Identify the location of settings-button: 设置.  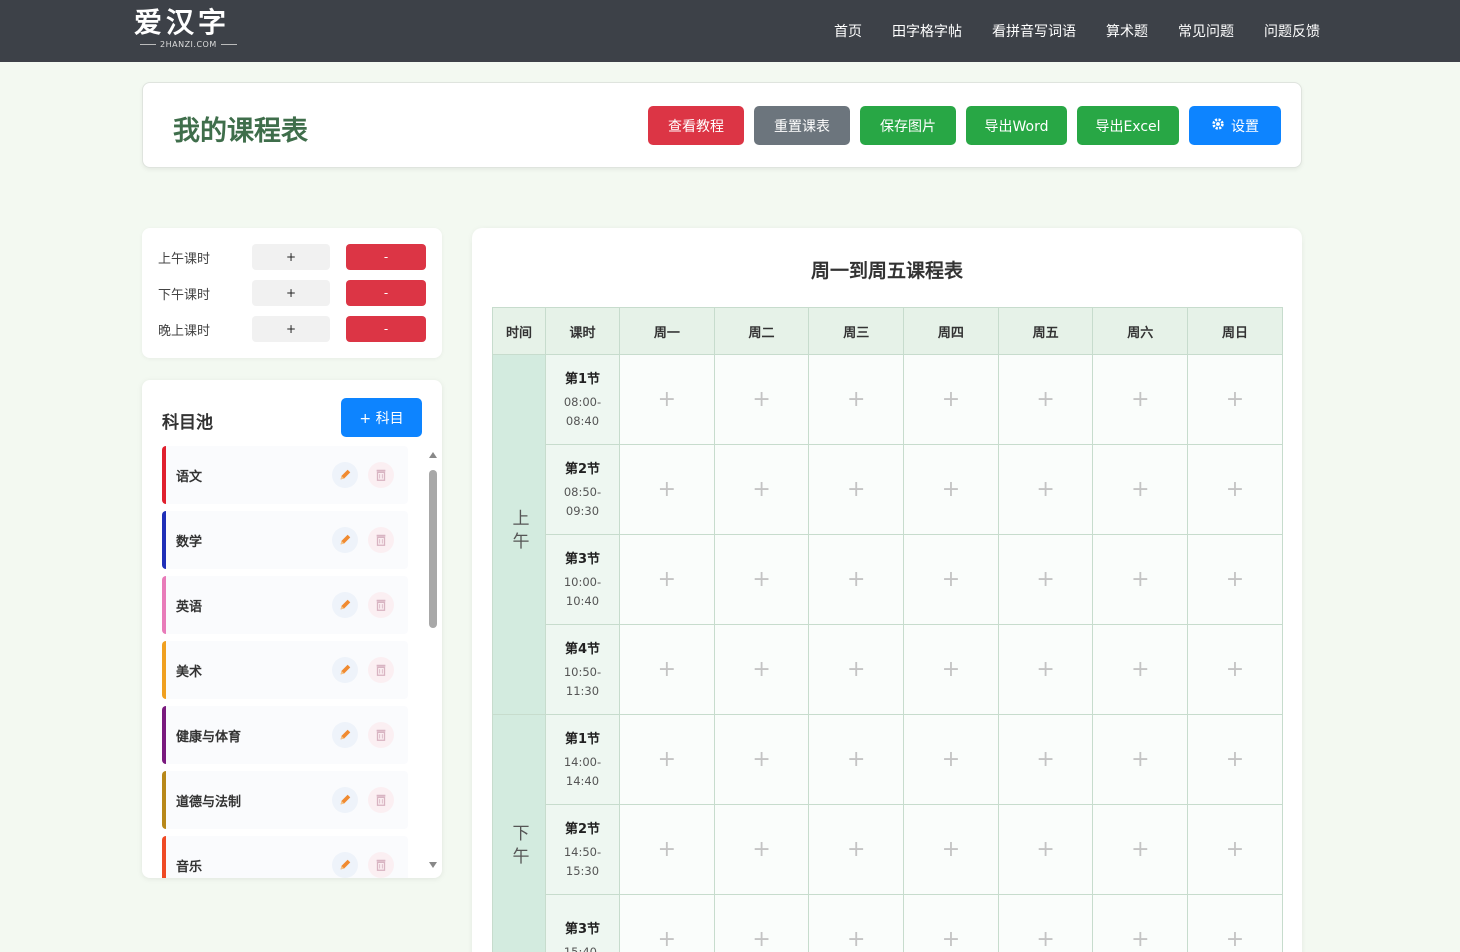
(1235, 125).